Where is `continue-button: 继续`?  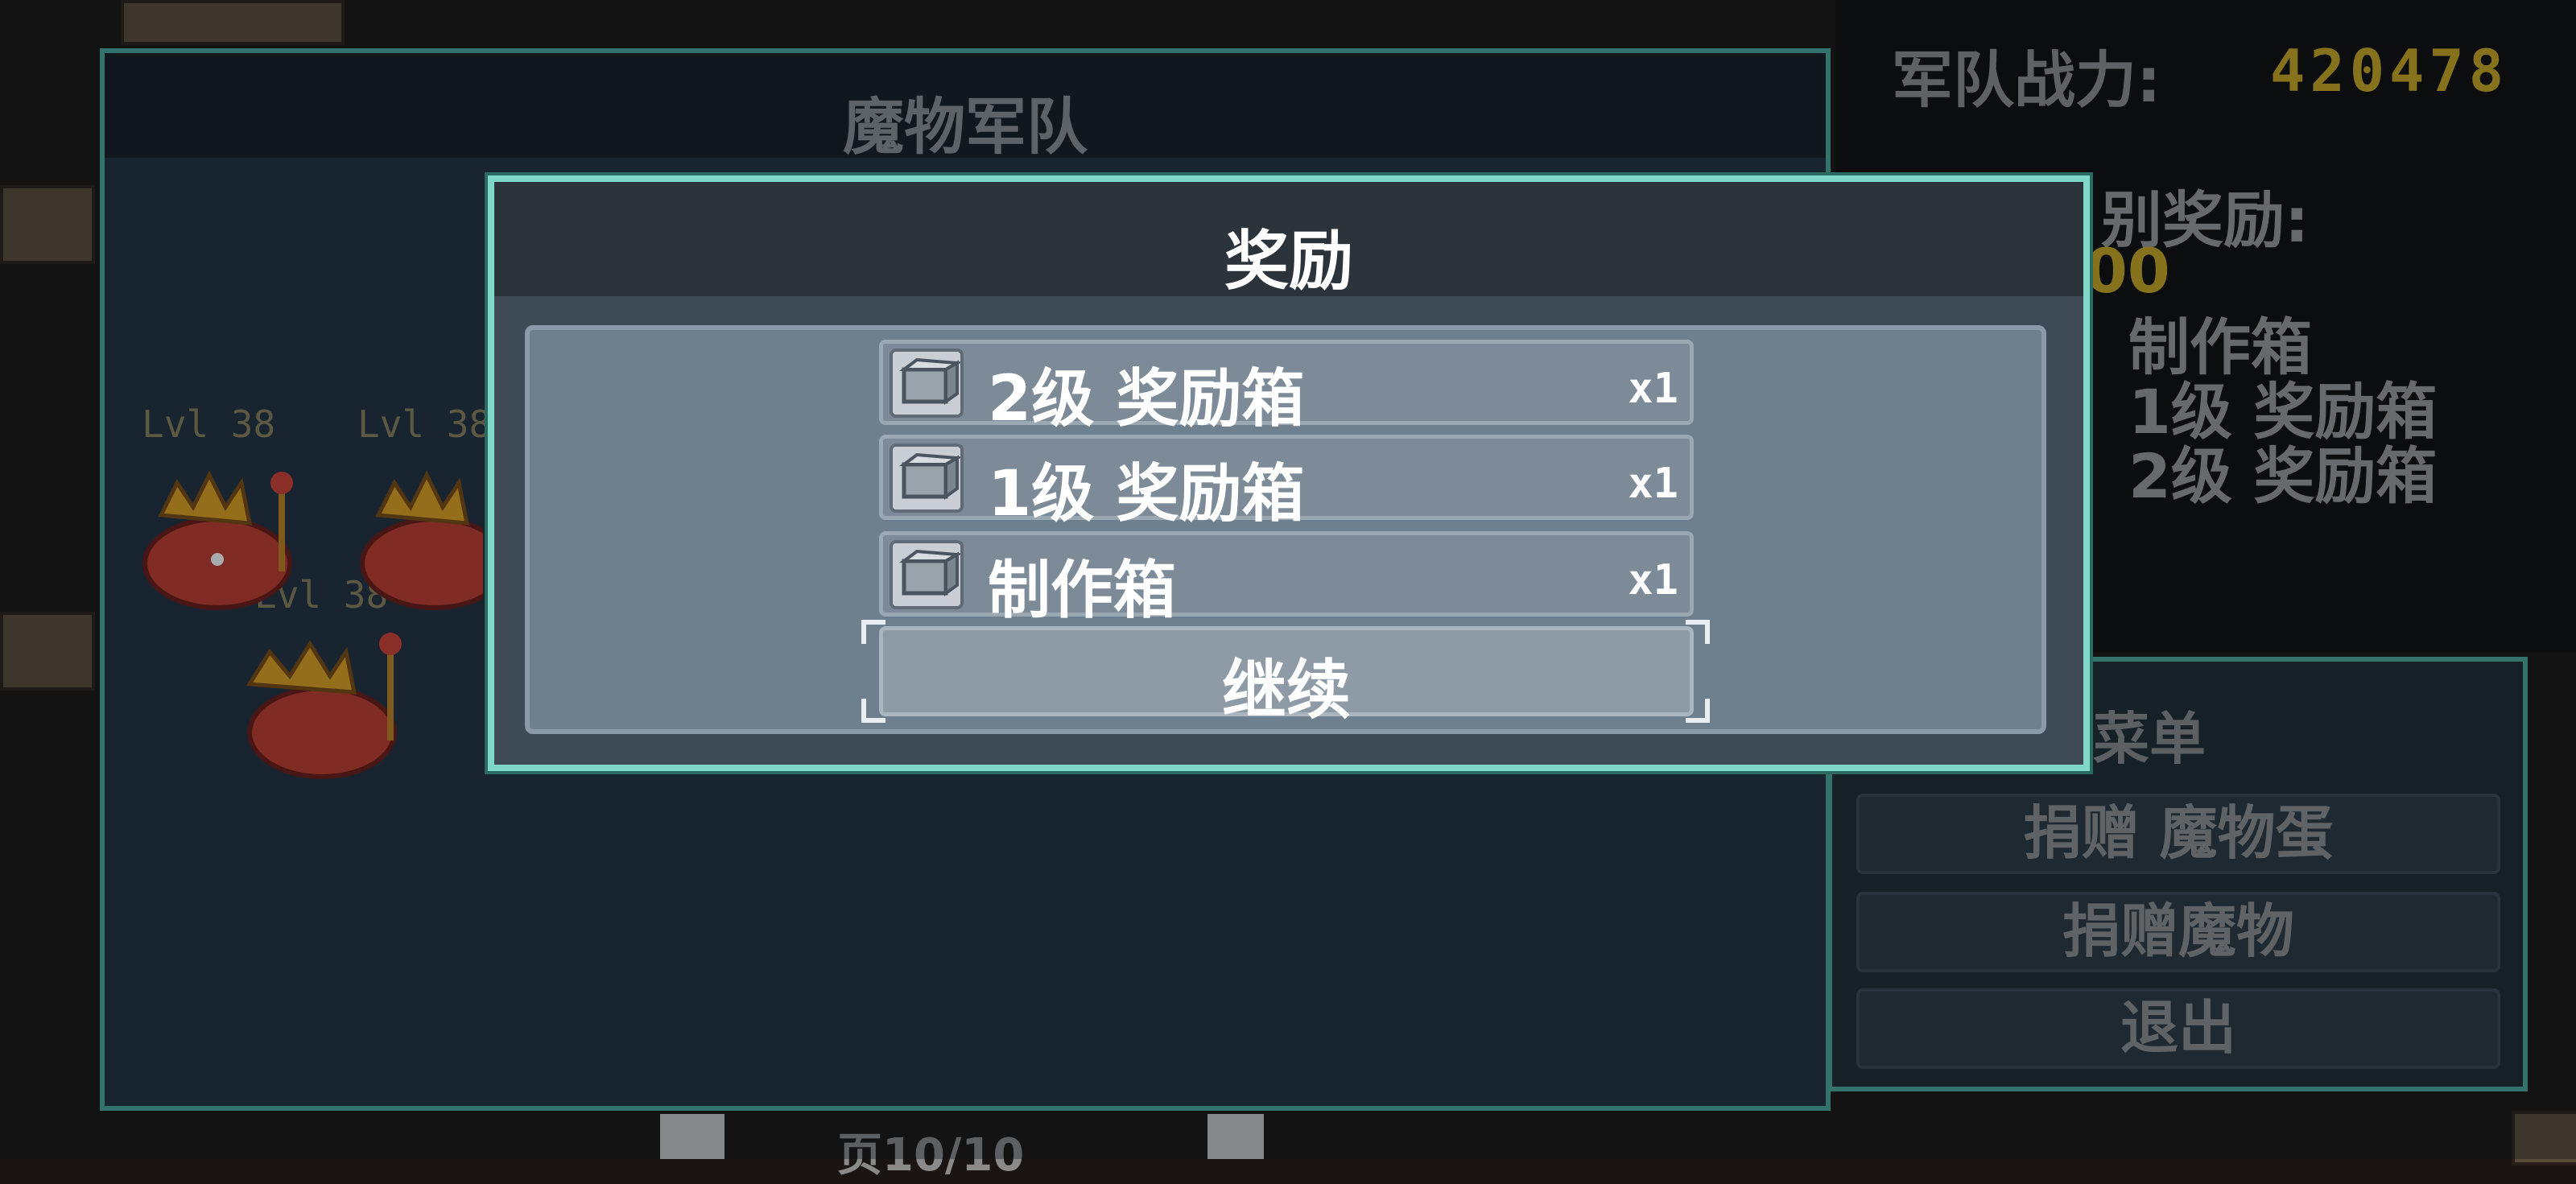 continue-button: 继续 is located at coordinates (1286, 677).